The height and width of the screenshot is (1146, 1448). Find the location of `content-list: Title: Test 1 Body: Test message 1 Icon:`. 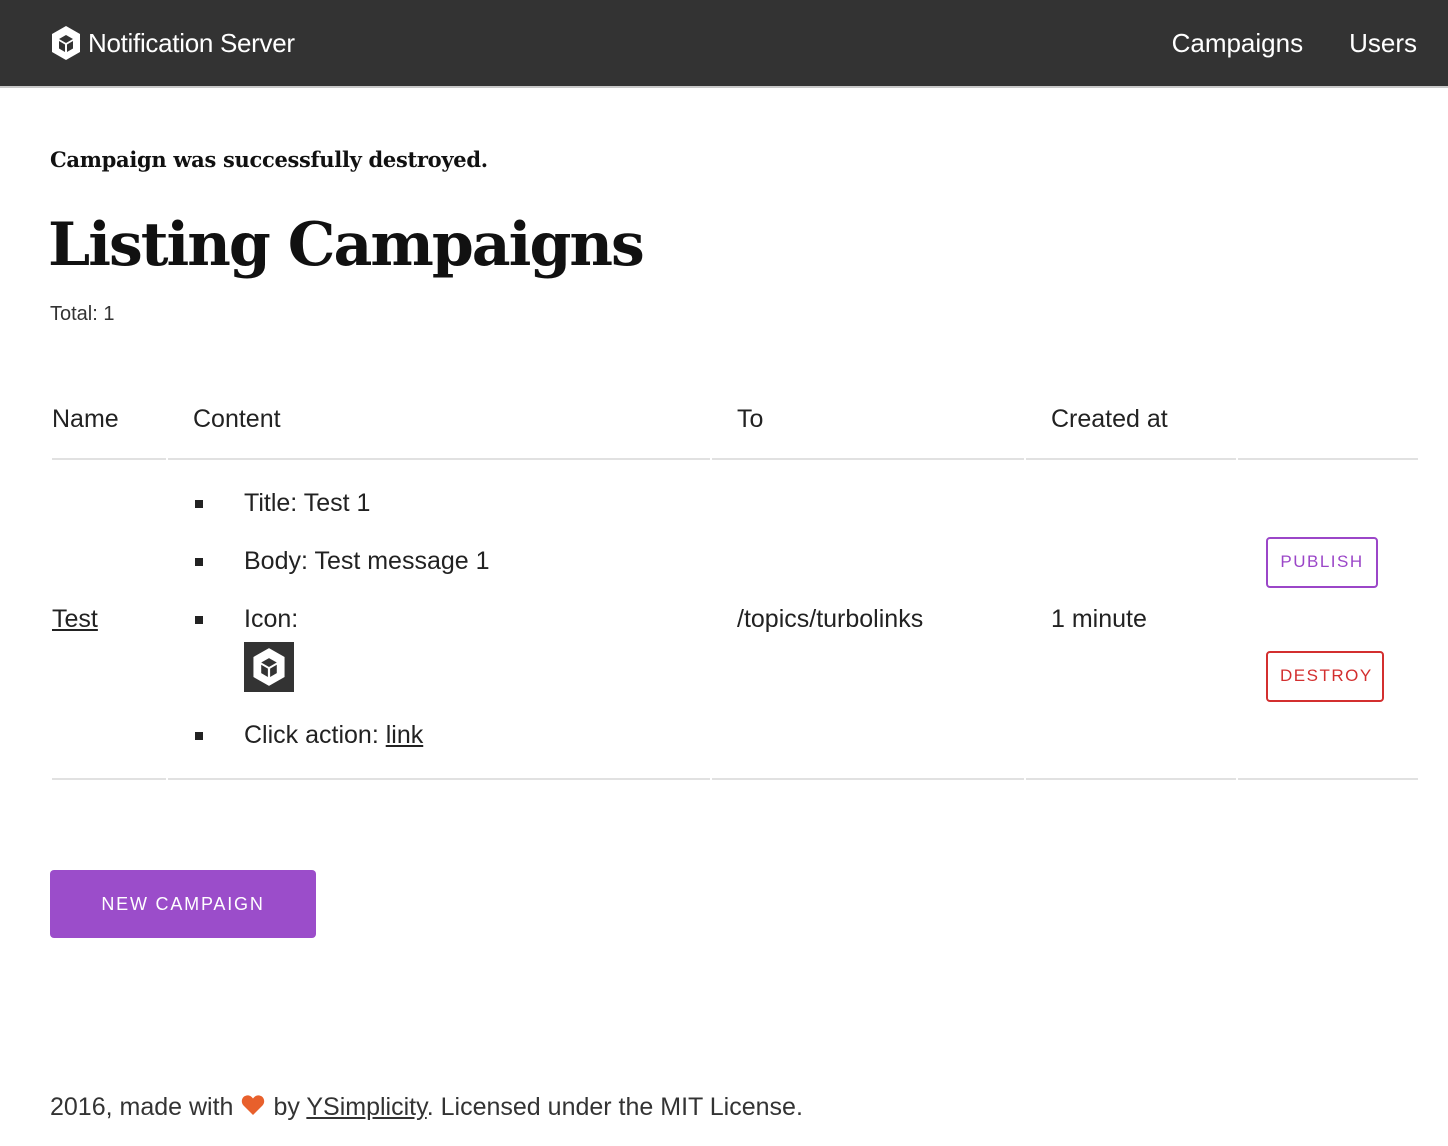

content-list: Title: Test 1 Body: Test message 1 Icon: is located at coordinates (451, 619).